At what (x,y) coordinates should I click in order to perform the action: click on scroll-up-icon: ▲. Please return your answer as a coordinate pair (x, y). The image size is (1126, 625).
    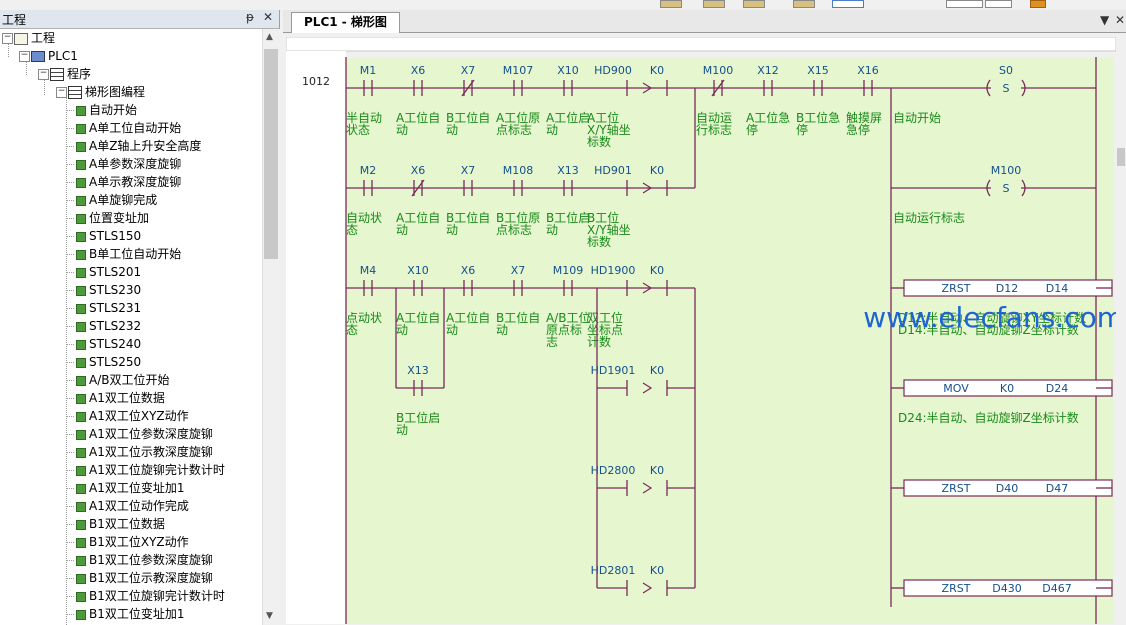
    Looking at the image, I should click on (269, 37).